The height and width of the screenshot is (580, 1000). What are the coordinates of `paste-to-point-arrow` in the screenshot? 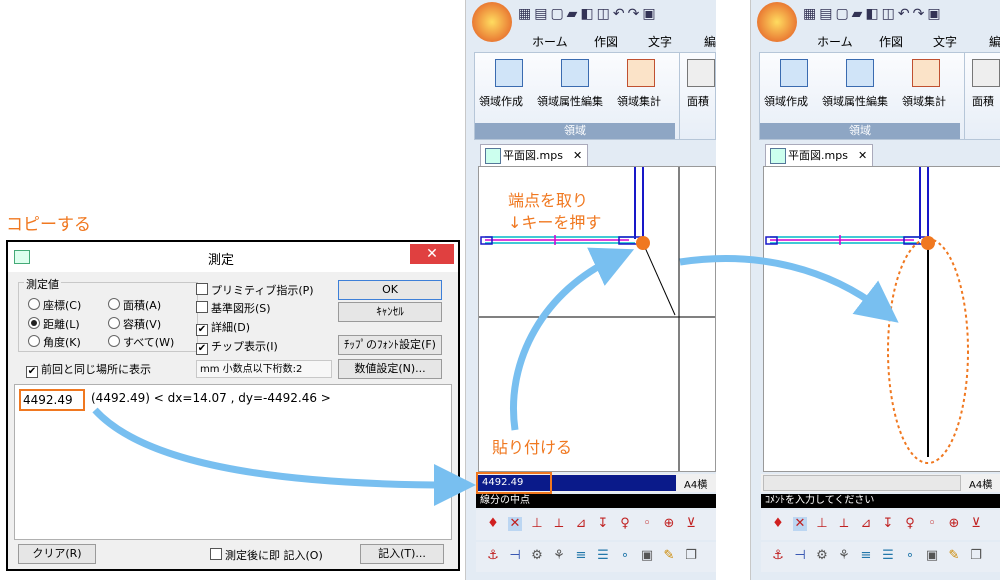 It's located at (572, 339).